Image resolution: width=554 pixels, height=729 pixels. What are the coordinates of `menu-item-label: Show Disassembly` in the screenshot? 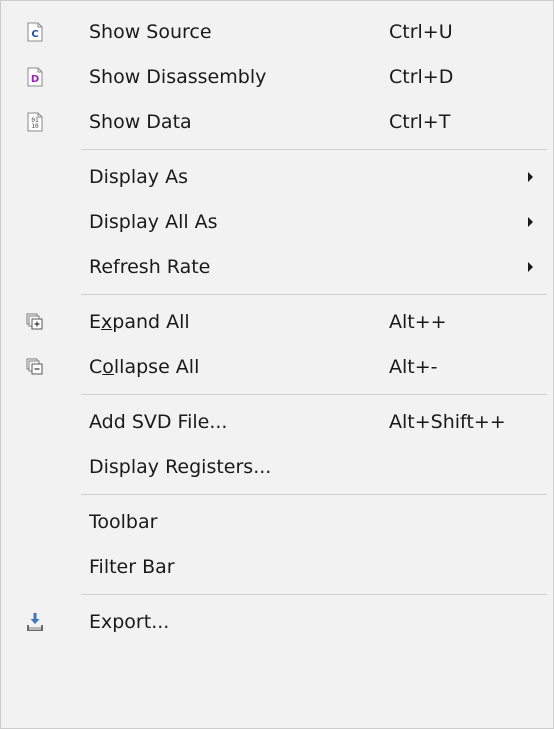 It's located at (178, 76).